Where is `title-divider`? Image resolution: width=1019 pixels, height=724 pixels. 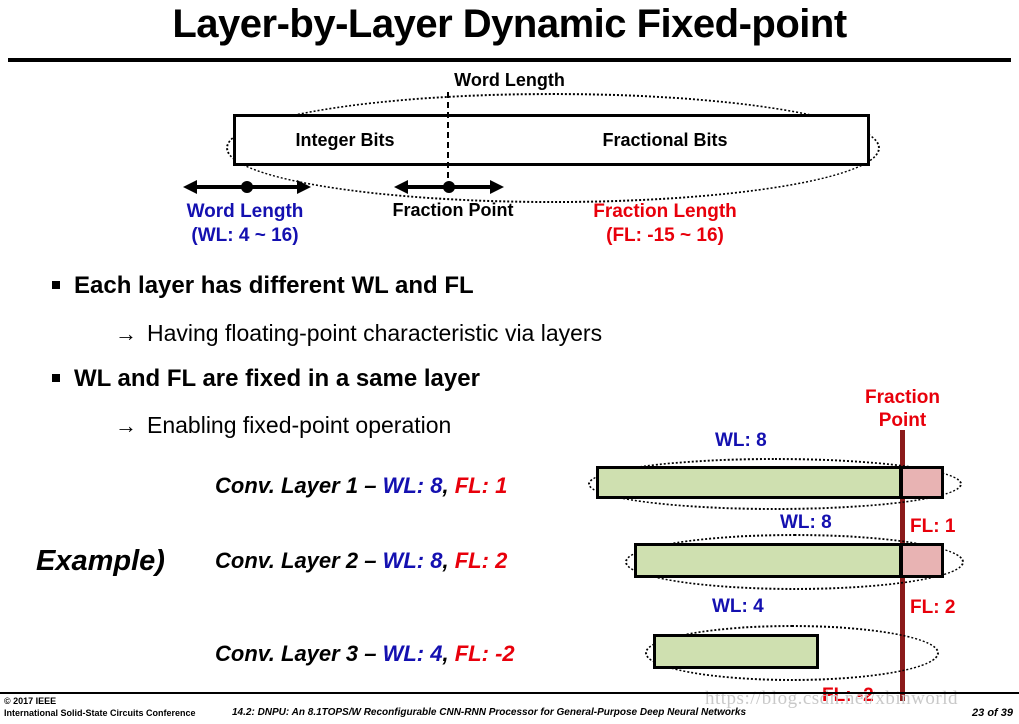 title-divider is located at coordinates (509, 60).